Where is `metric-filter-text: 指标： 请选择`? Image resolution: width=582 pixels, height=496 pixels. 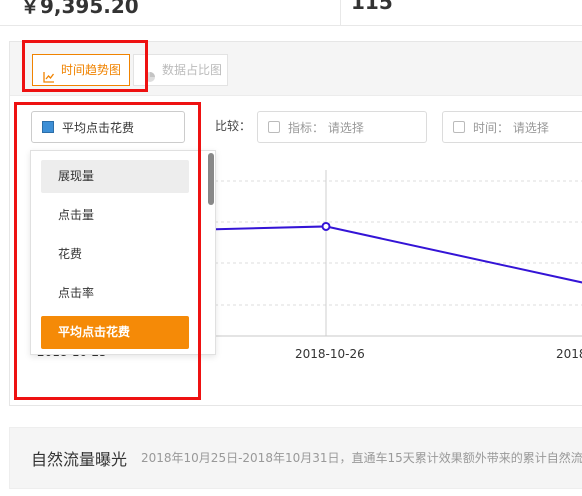 metric-filter-text: 指标： 请选择 is located at coordinates (326, 127).